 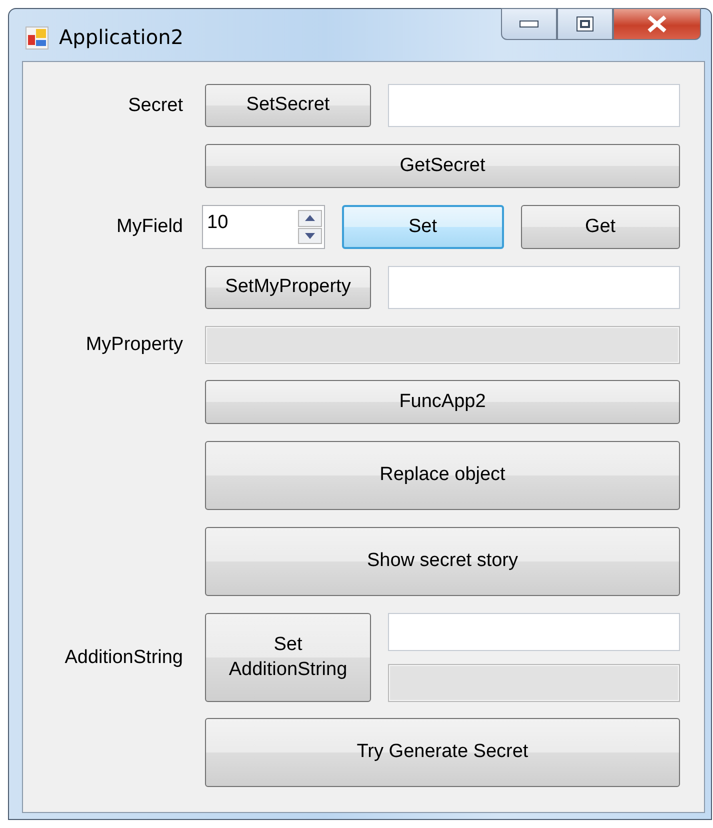 I want to click on field-label: Secret, so click(x=155, y=105).